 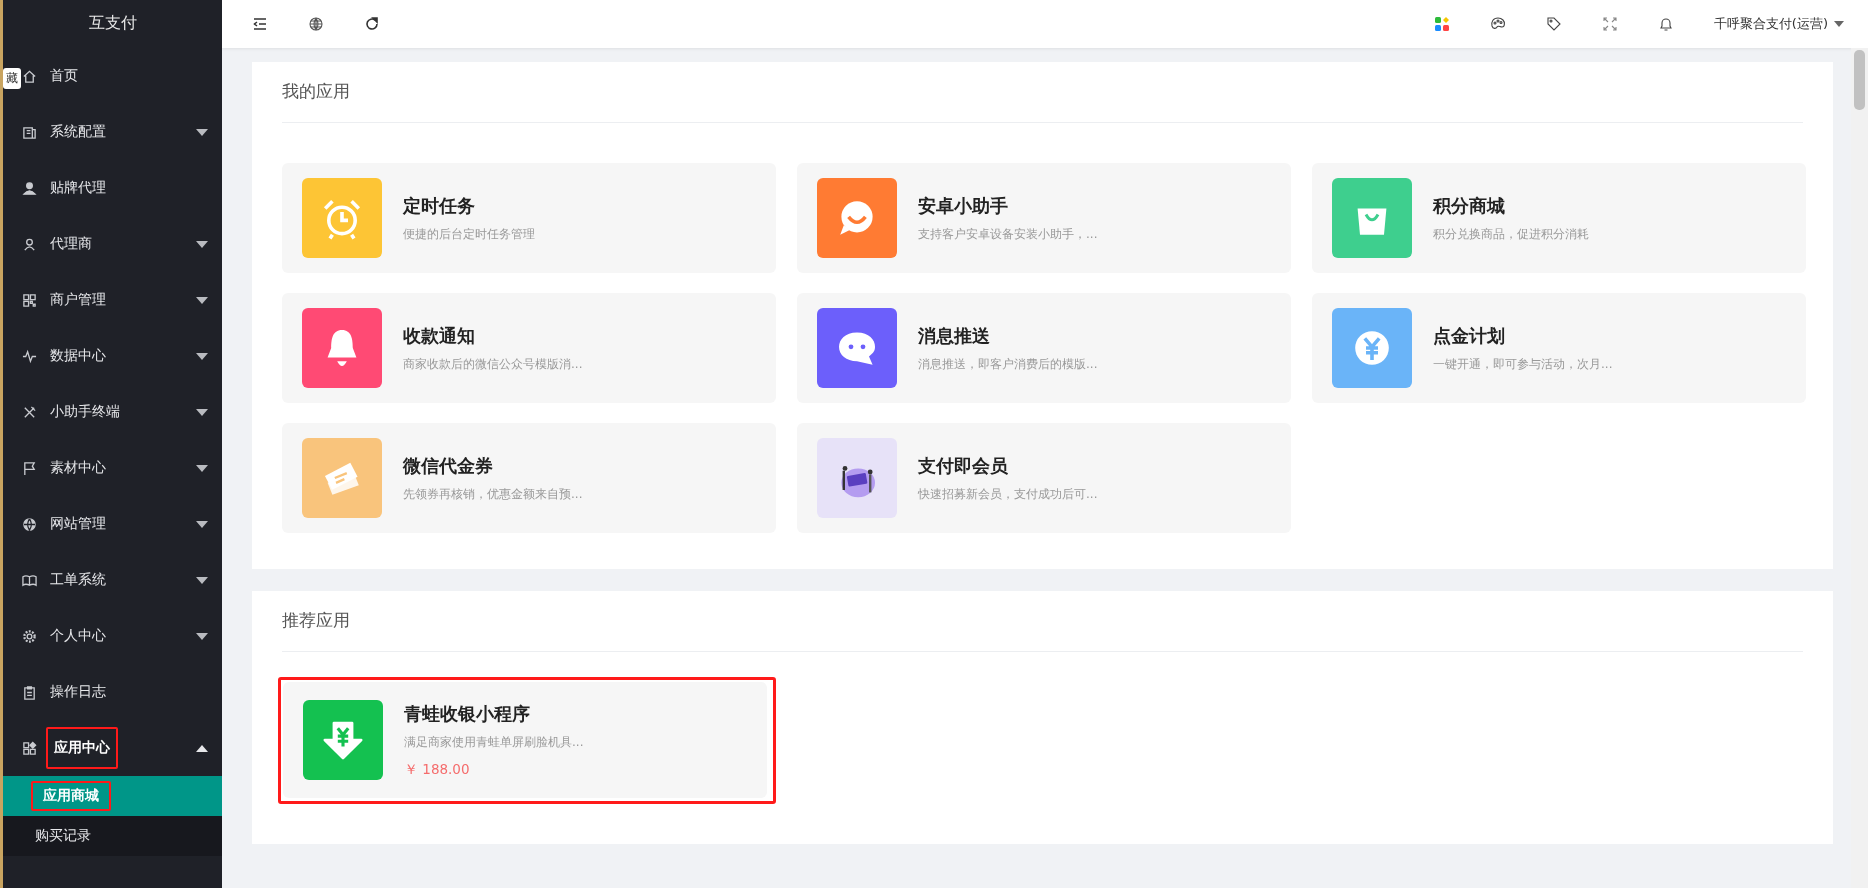 I want to click on menu-item: 商户管理, so click(x=78, y=300).